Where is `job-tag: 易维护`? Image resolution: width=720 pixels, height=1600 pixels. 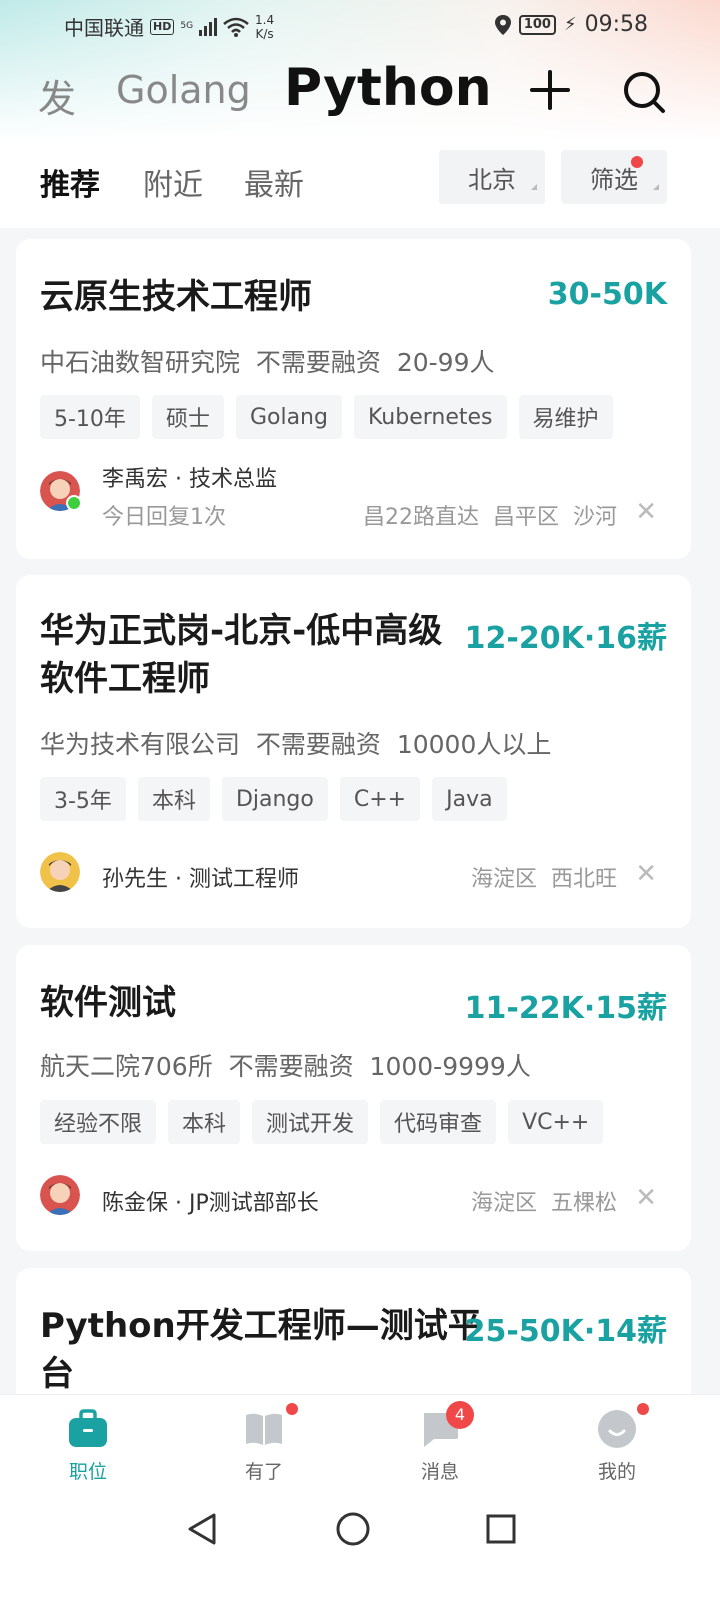 job-tag: 易维护 is located at coordinates (565, 417).